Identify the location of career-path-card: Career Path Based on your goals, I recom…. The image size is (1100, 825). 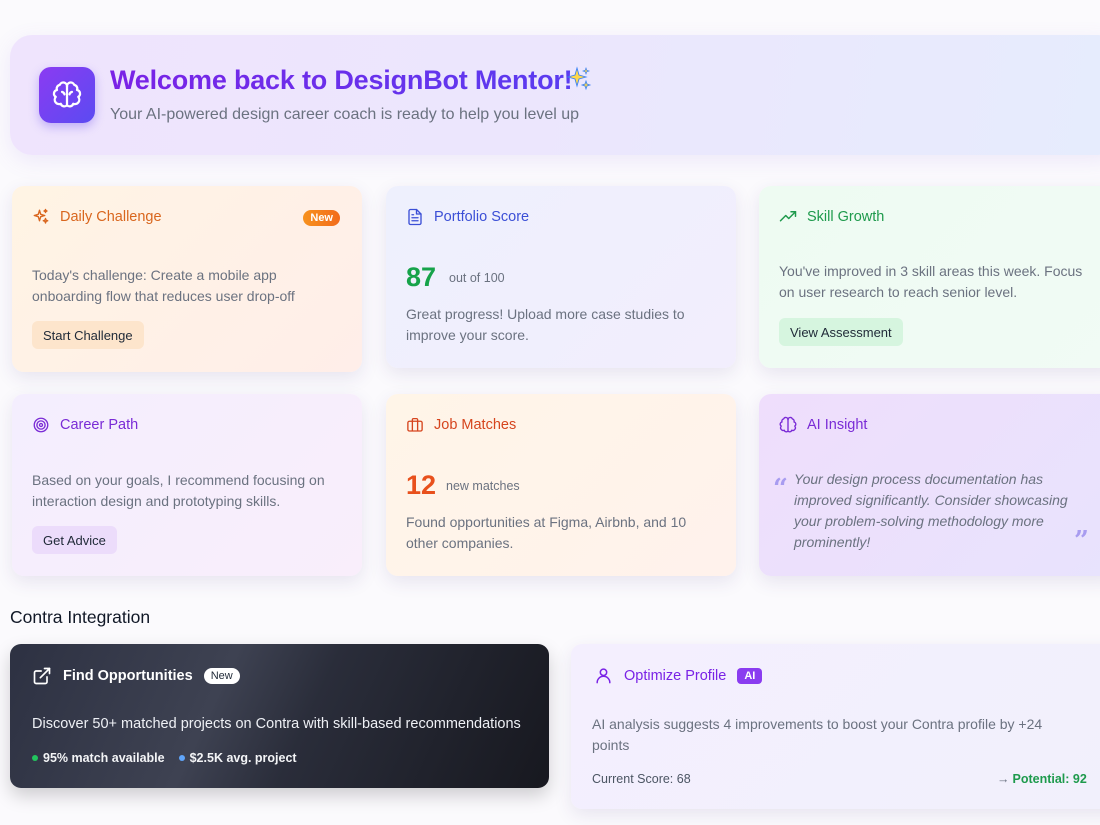
(187, 485).